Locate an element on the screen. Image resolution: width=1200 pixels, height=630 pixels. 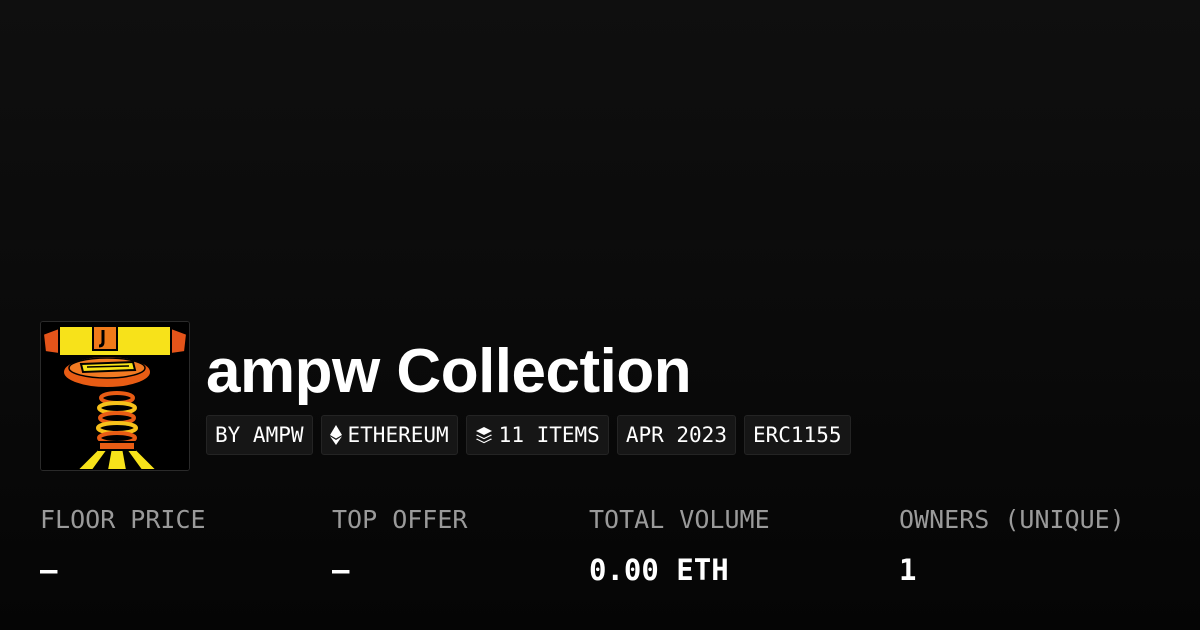
standard-label: ERC1155 is located at coordinates (797, 435).